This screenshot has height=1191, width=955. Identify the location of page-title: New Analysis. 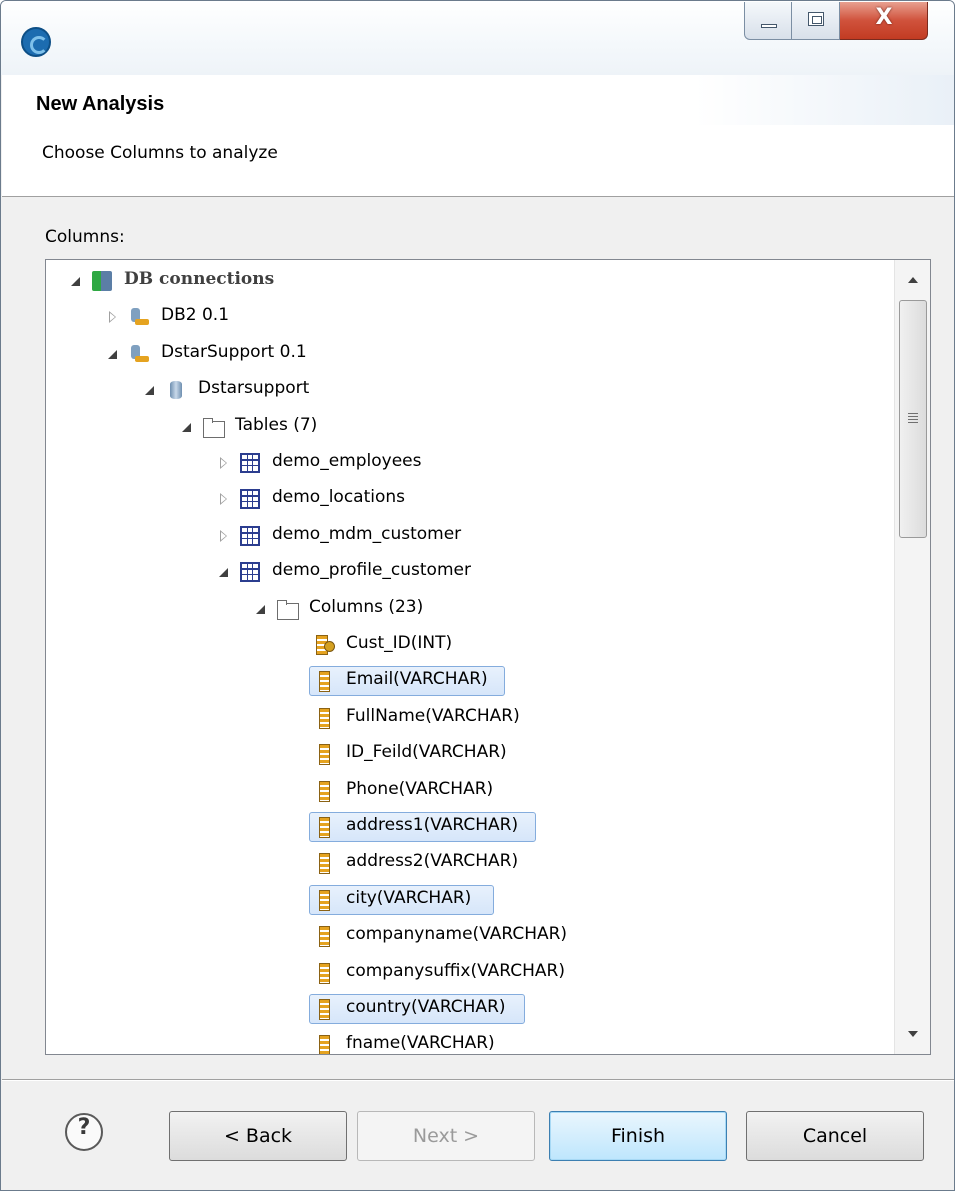
(100, 104).